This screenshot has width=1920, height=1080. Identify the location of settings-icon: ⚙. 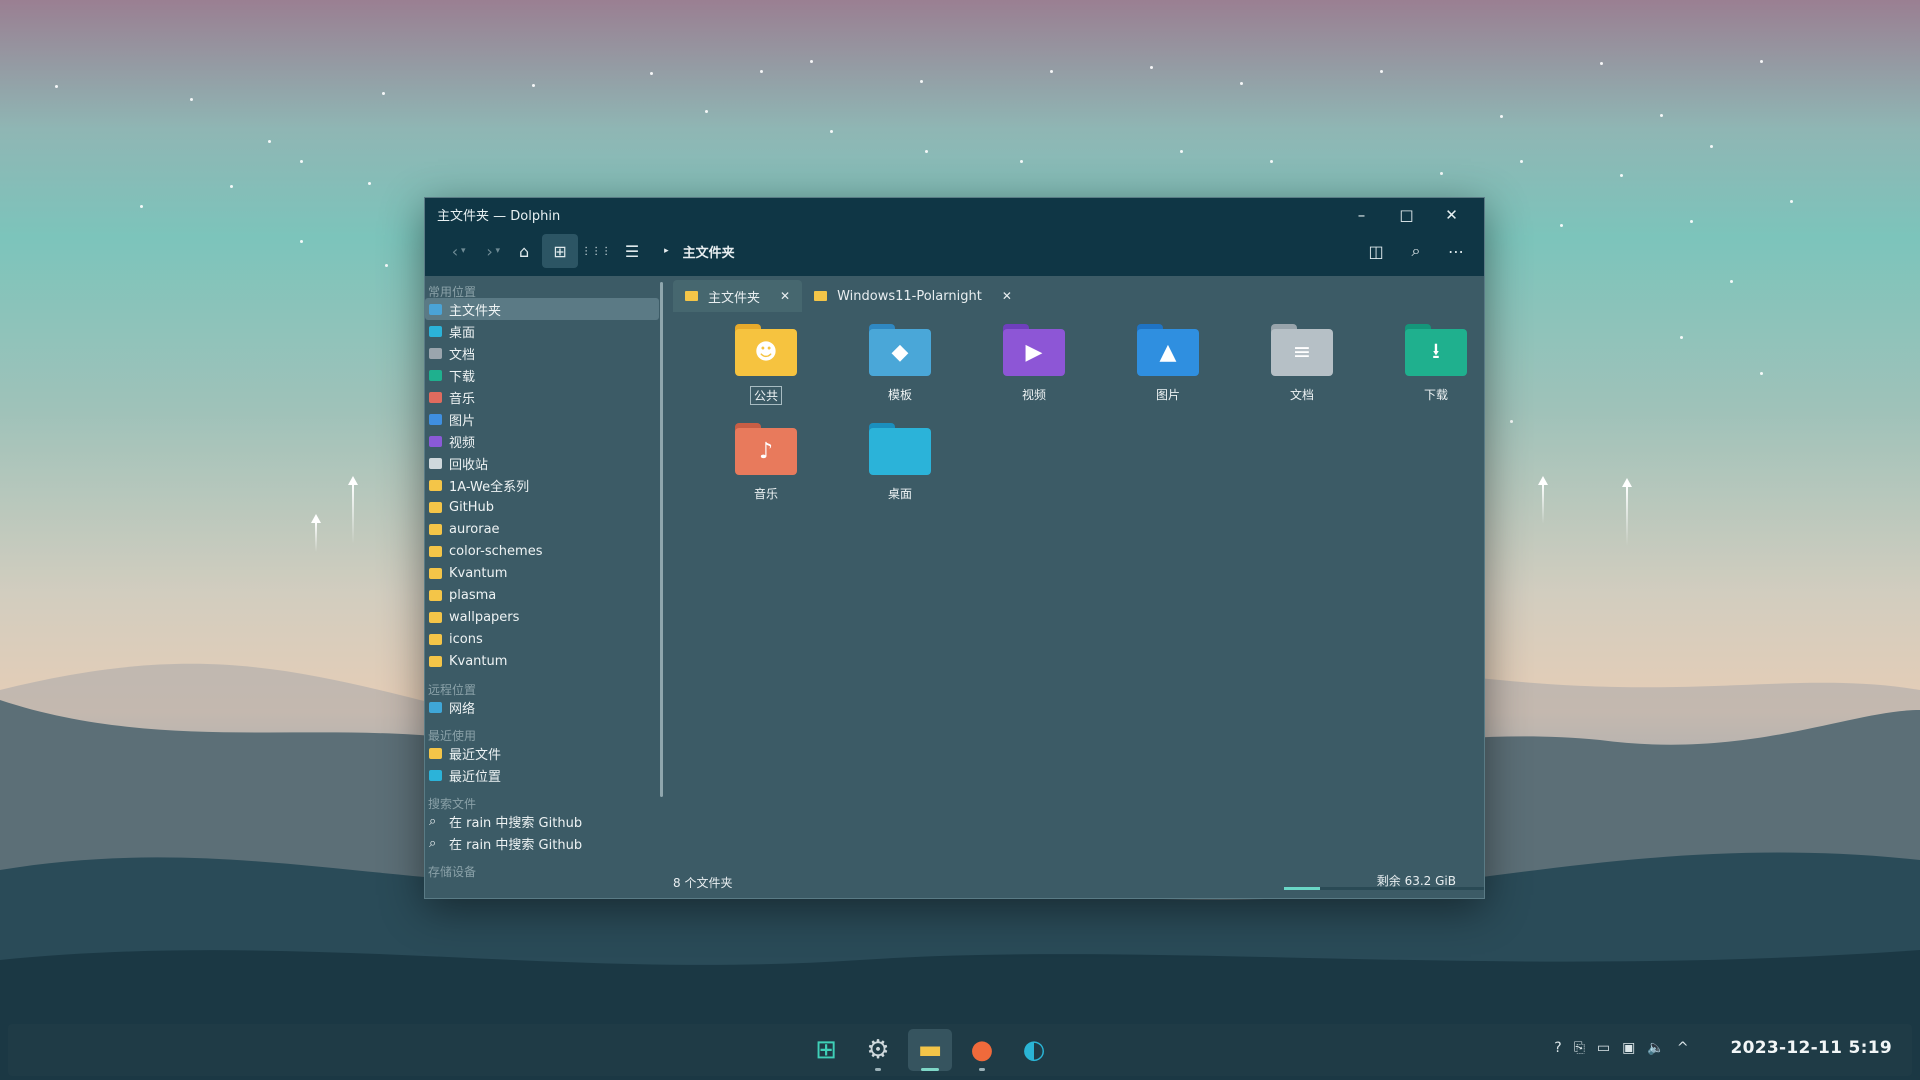
(878, 1050).